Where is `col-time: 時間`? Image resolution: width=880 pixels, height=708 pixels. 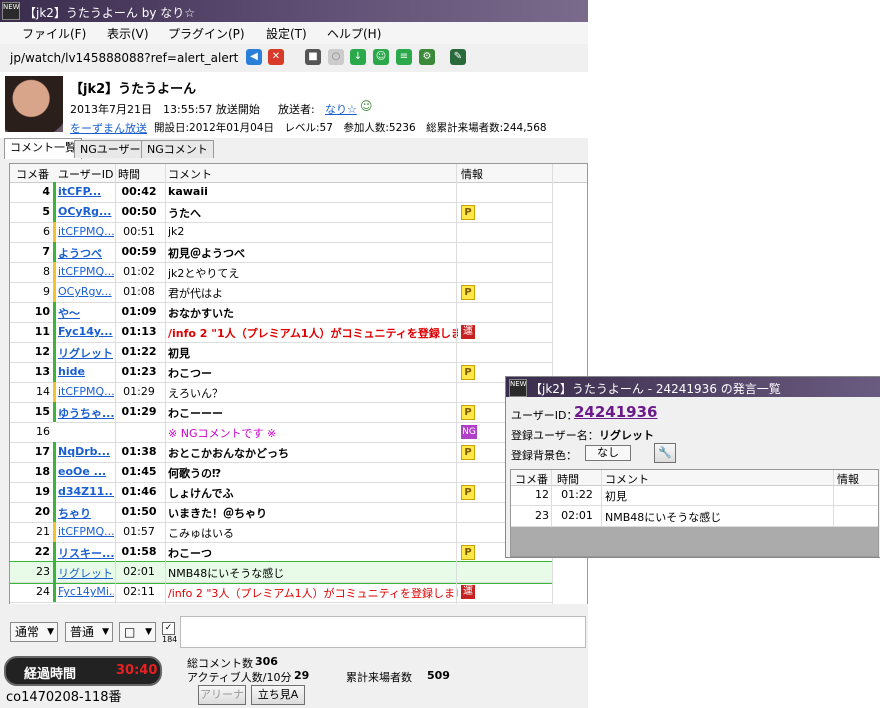
col-time: 時間 is located at coordinates (129, 174).